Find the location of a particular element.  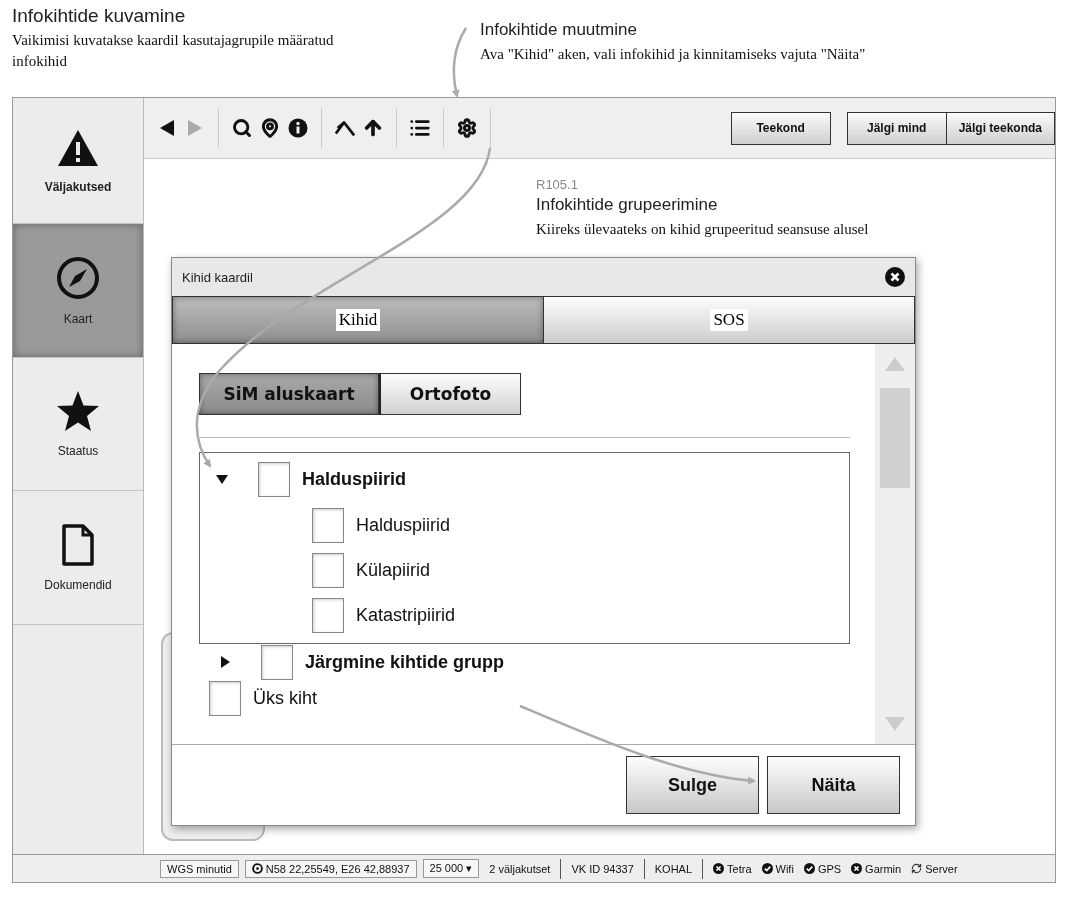

connection-label: Garmin is located at coordinates (883, 868).